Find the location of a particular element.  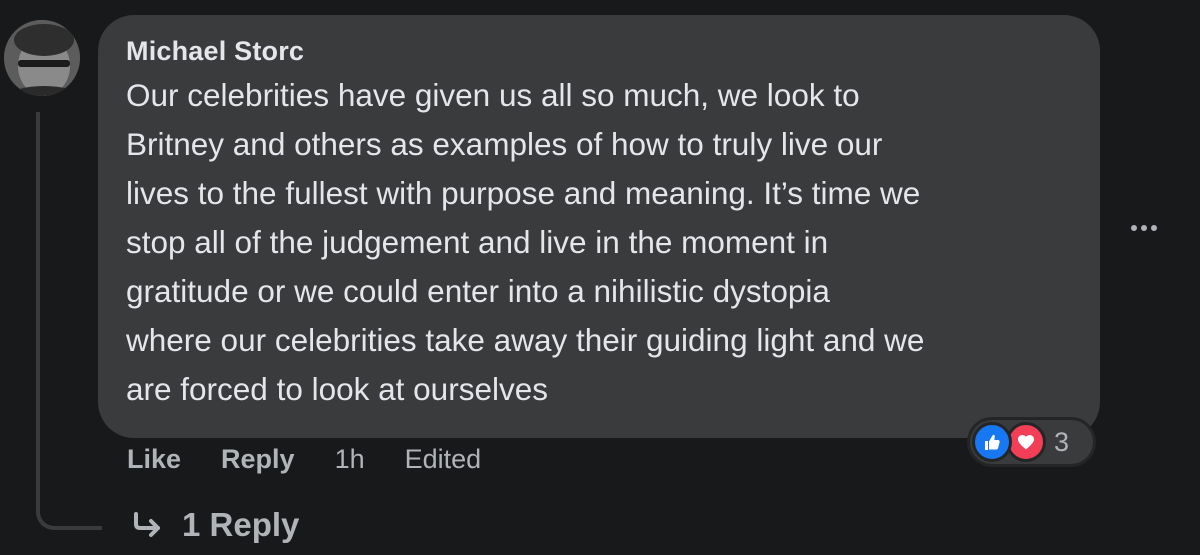

like-button: Like is located at coordinates (154, 459).